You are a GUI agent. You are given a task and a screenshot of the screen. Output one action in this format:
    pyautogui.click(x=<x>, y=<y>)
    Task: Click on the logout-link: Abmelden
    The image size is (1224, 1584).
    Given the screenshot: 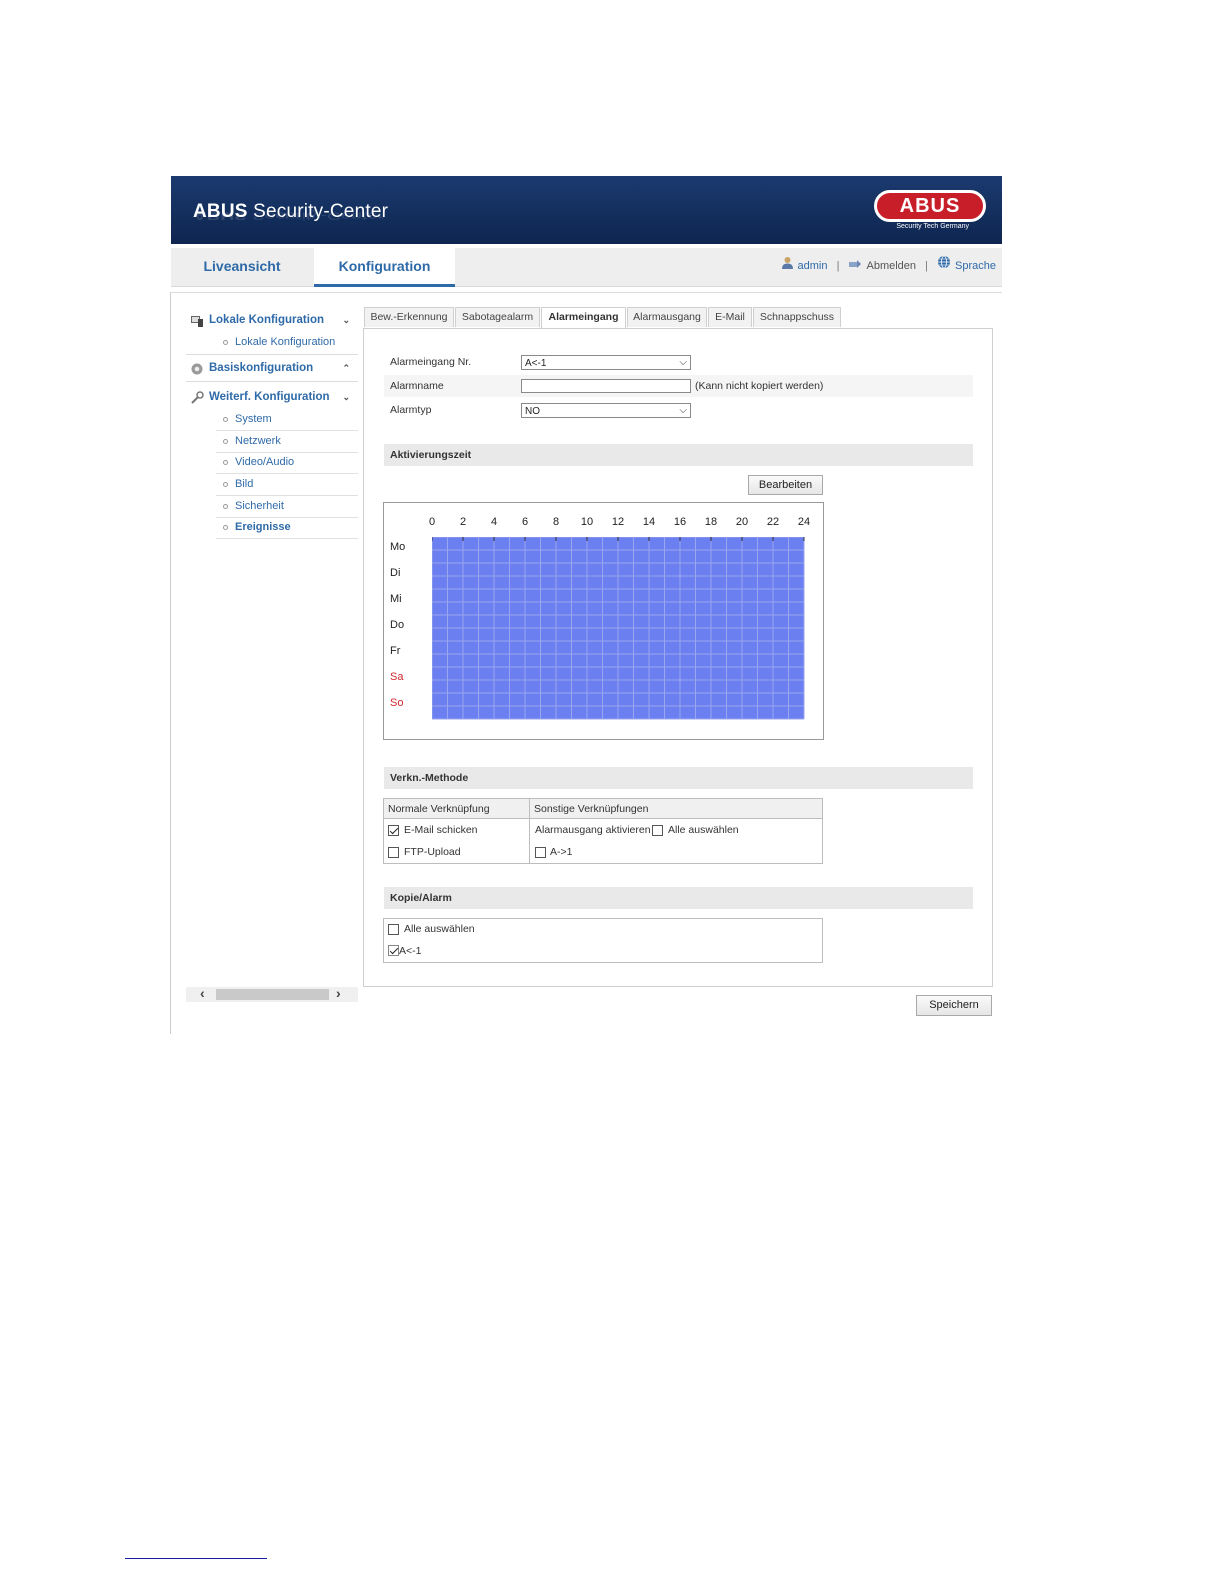 What is the action you would take?
    pyautogui.click(x=891, y=266)
    